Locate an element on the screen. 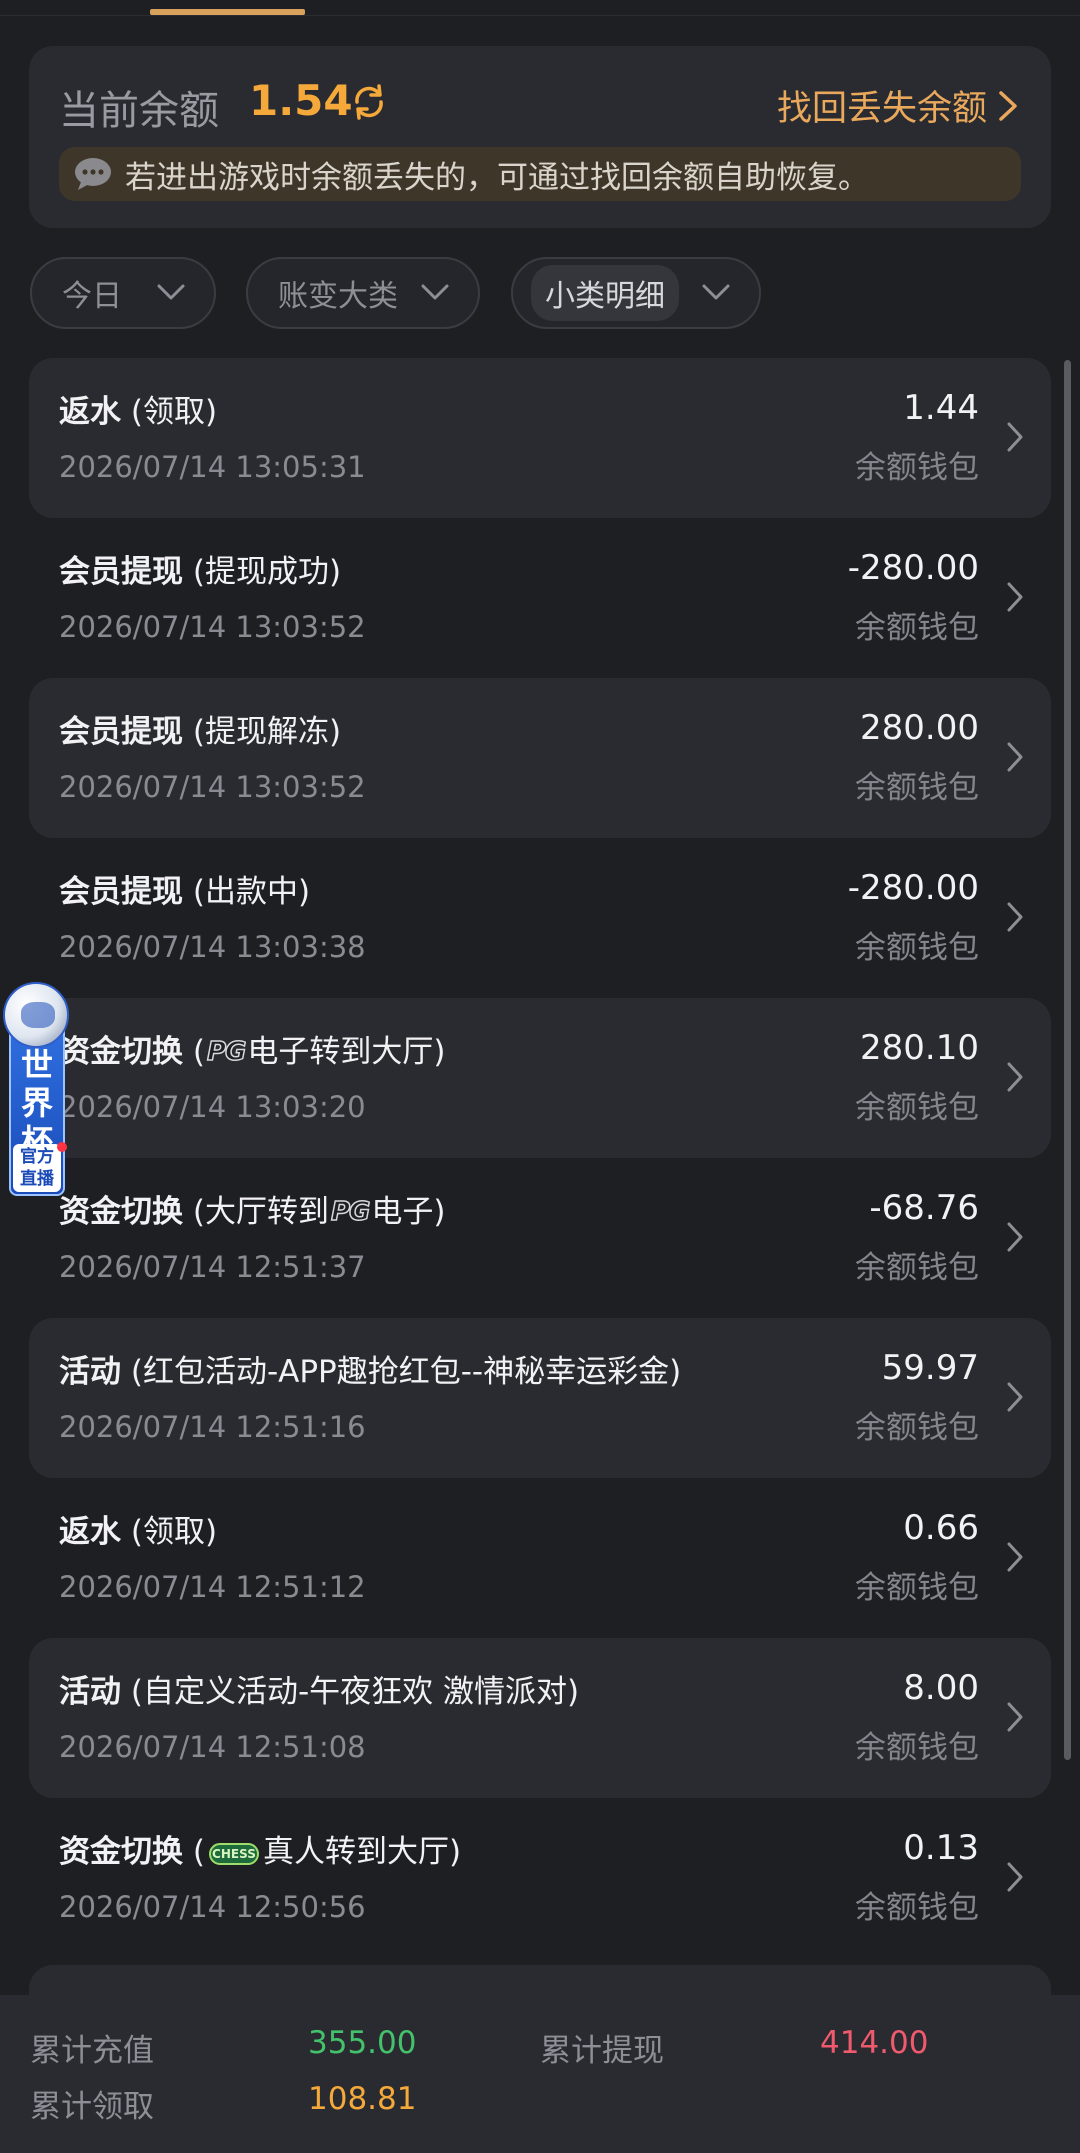  transaction-detail: (自定义活动-午夜狂欢 激情派对) is located at coordinates (350, 1692).